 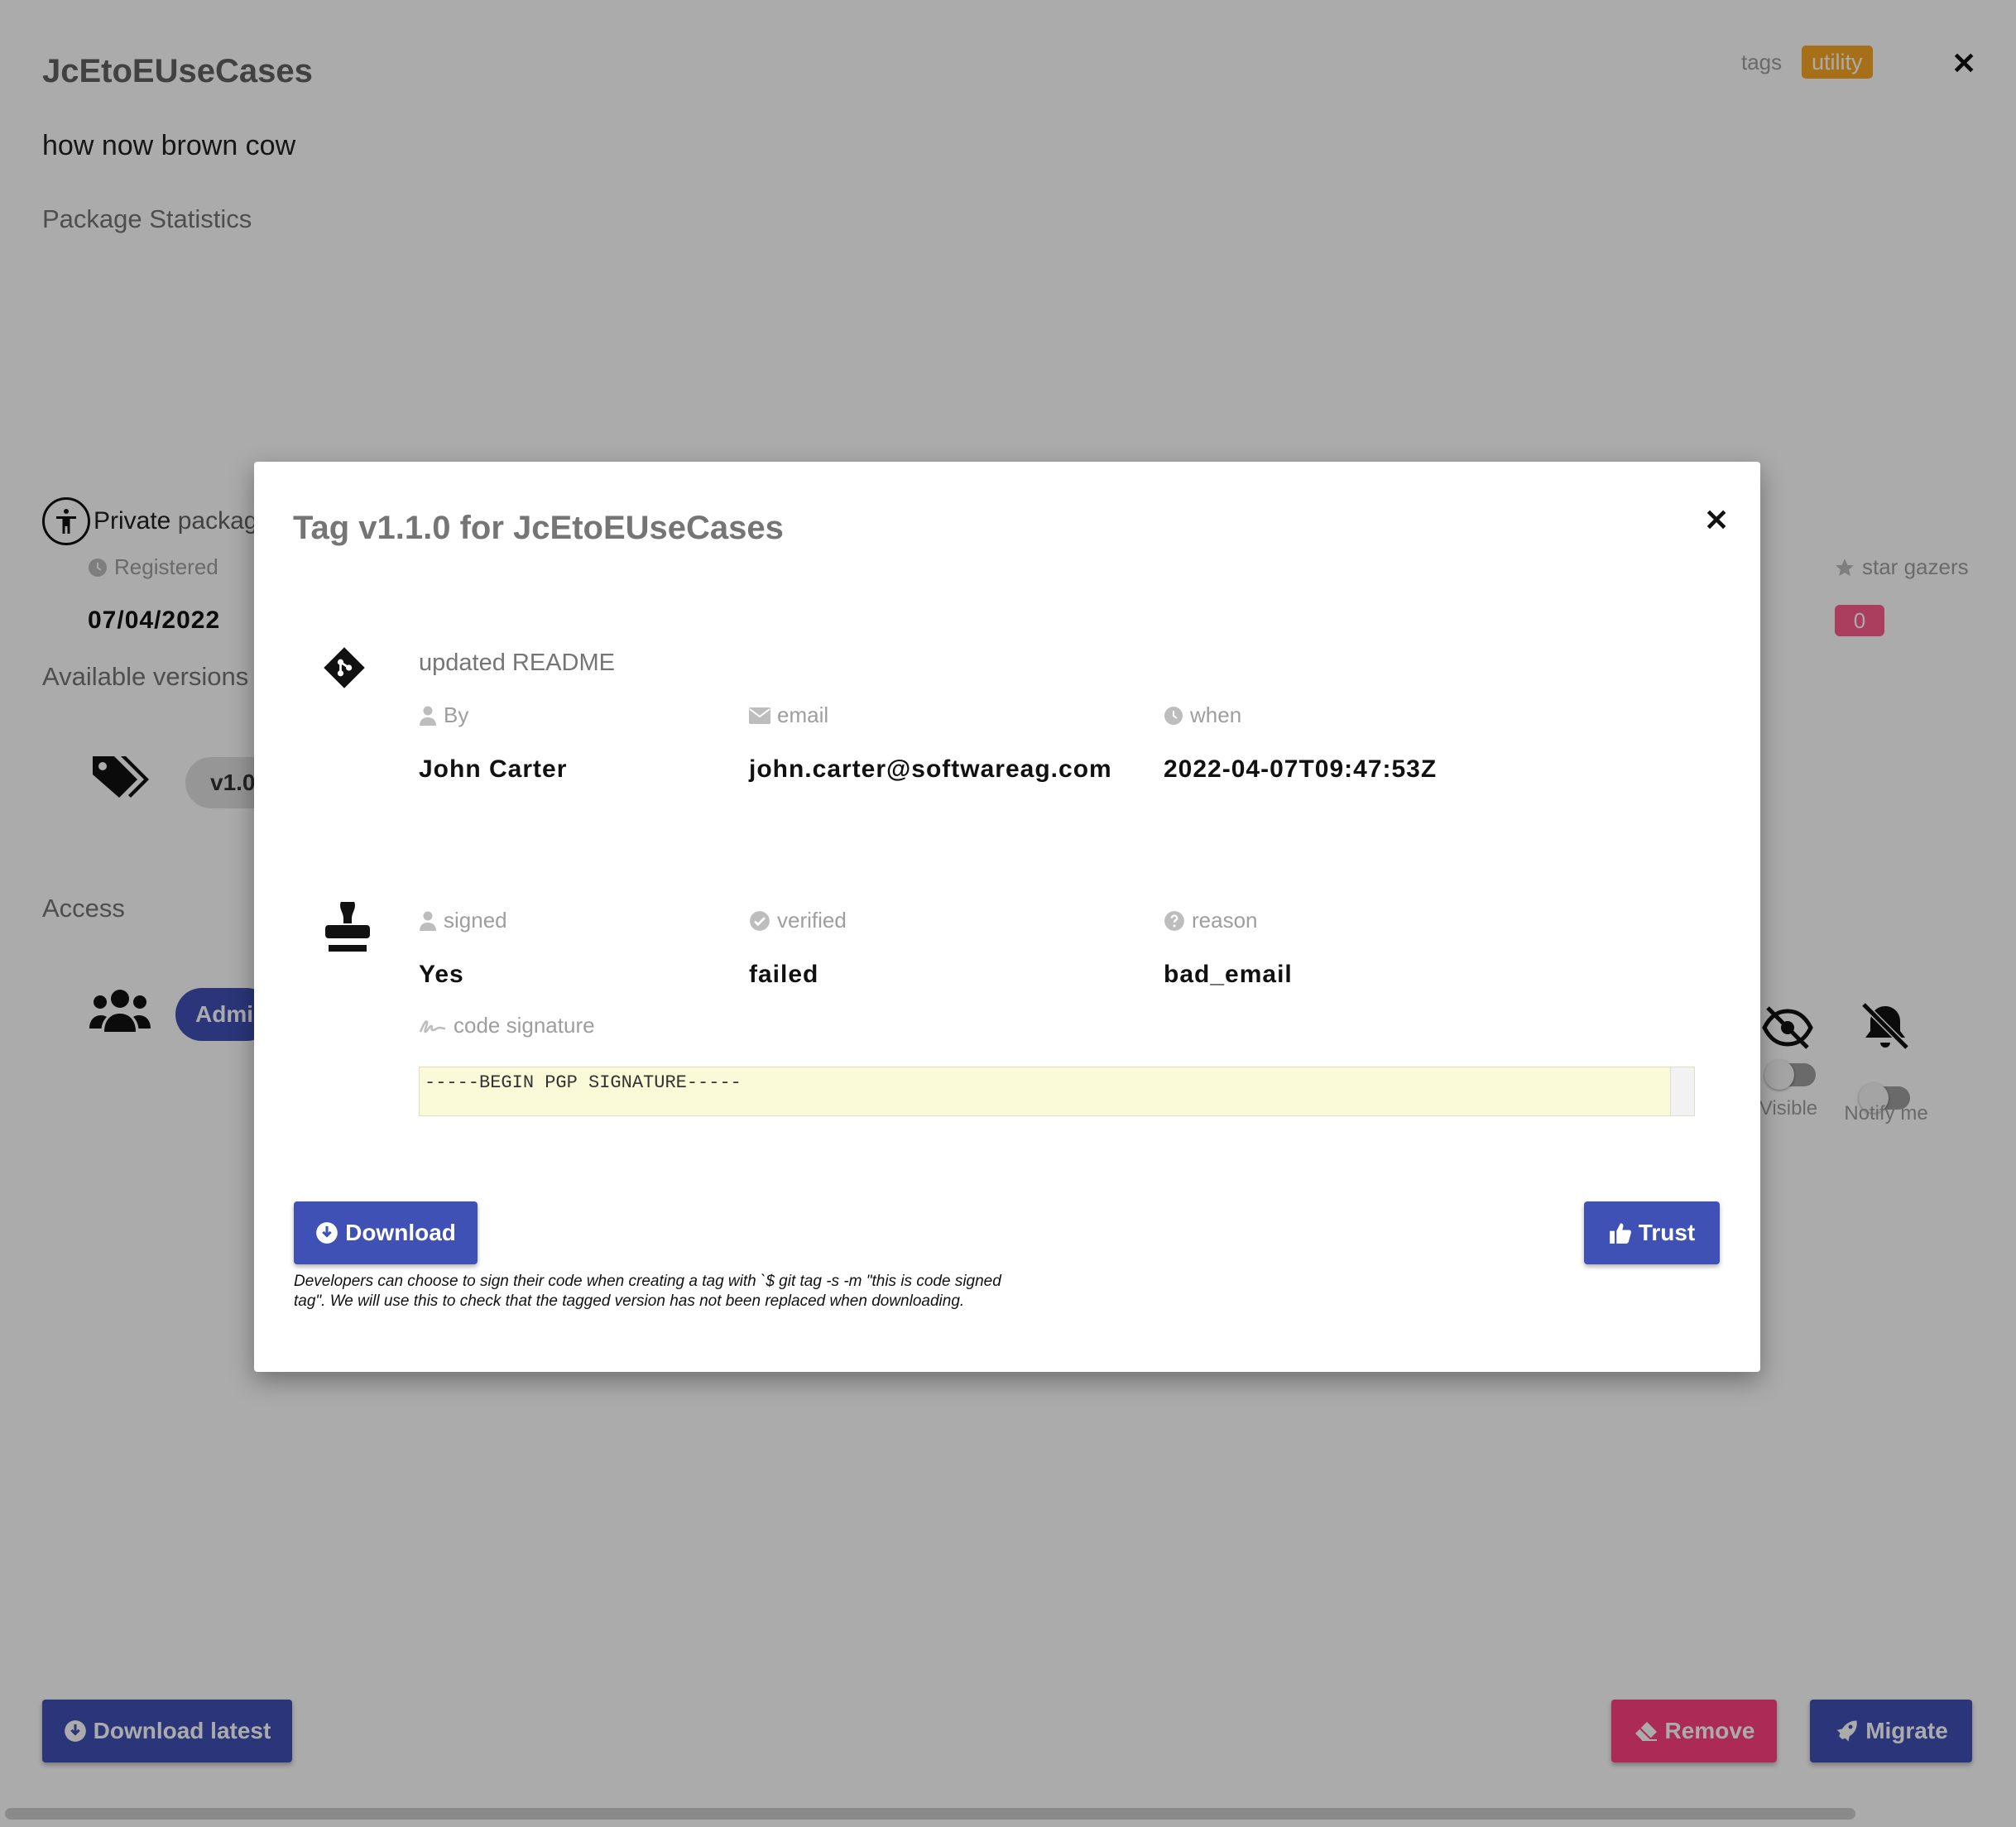 I want to click on modal-close-icon: ✕, so click(x=1716, y=520).